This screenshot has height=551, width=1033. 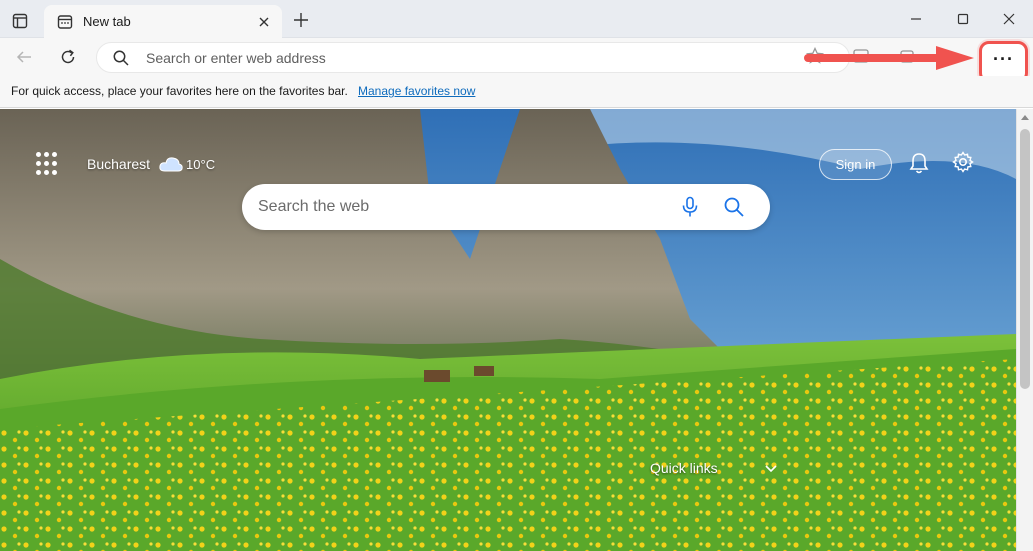 I want to click on maximize-button, so click(x=963, y=19).